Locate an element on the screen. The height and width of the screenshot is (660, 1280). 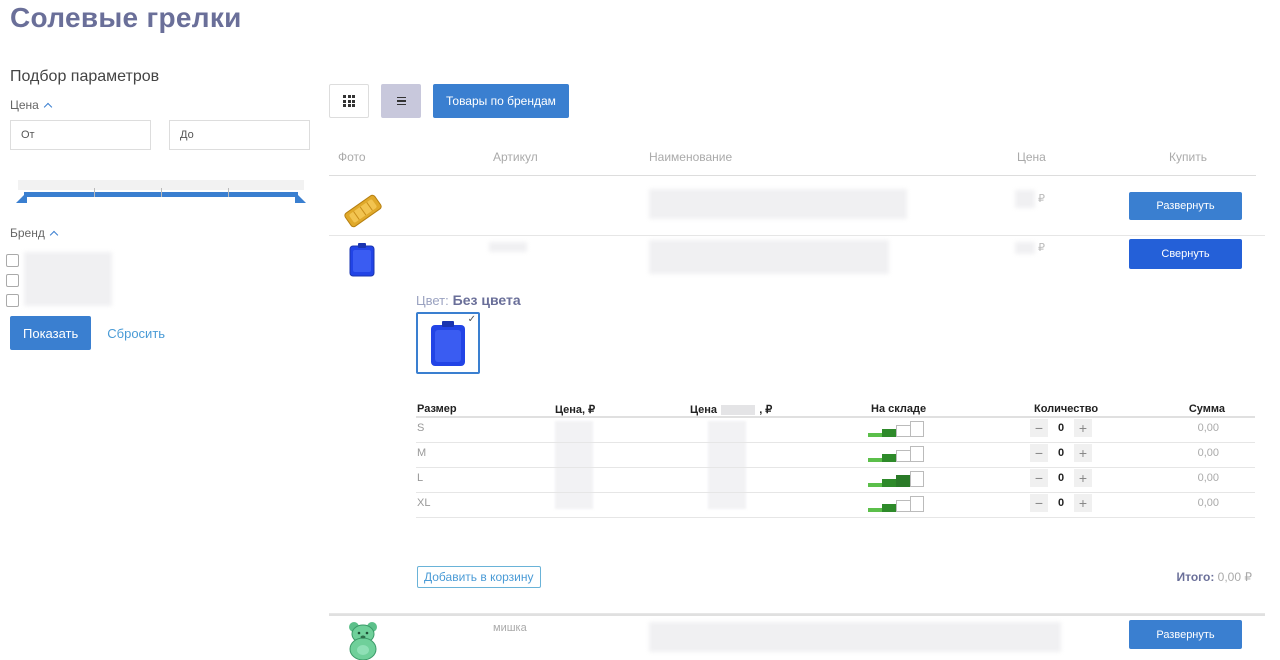
header-article: Артикул is located at coordinates (515, 157).